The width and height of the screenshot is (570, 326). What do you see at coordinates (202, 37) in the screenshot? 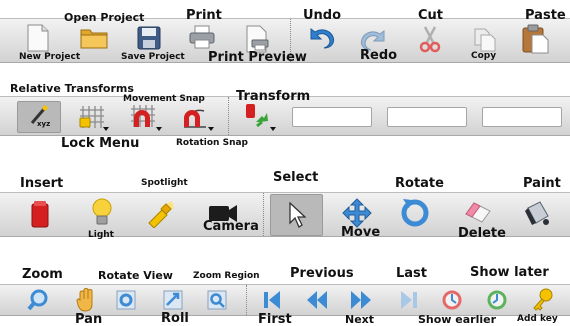
I see `print-icon` at bounding box center [202, 37].